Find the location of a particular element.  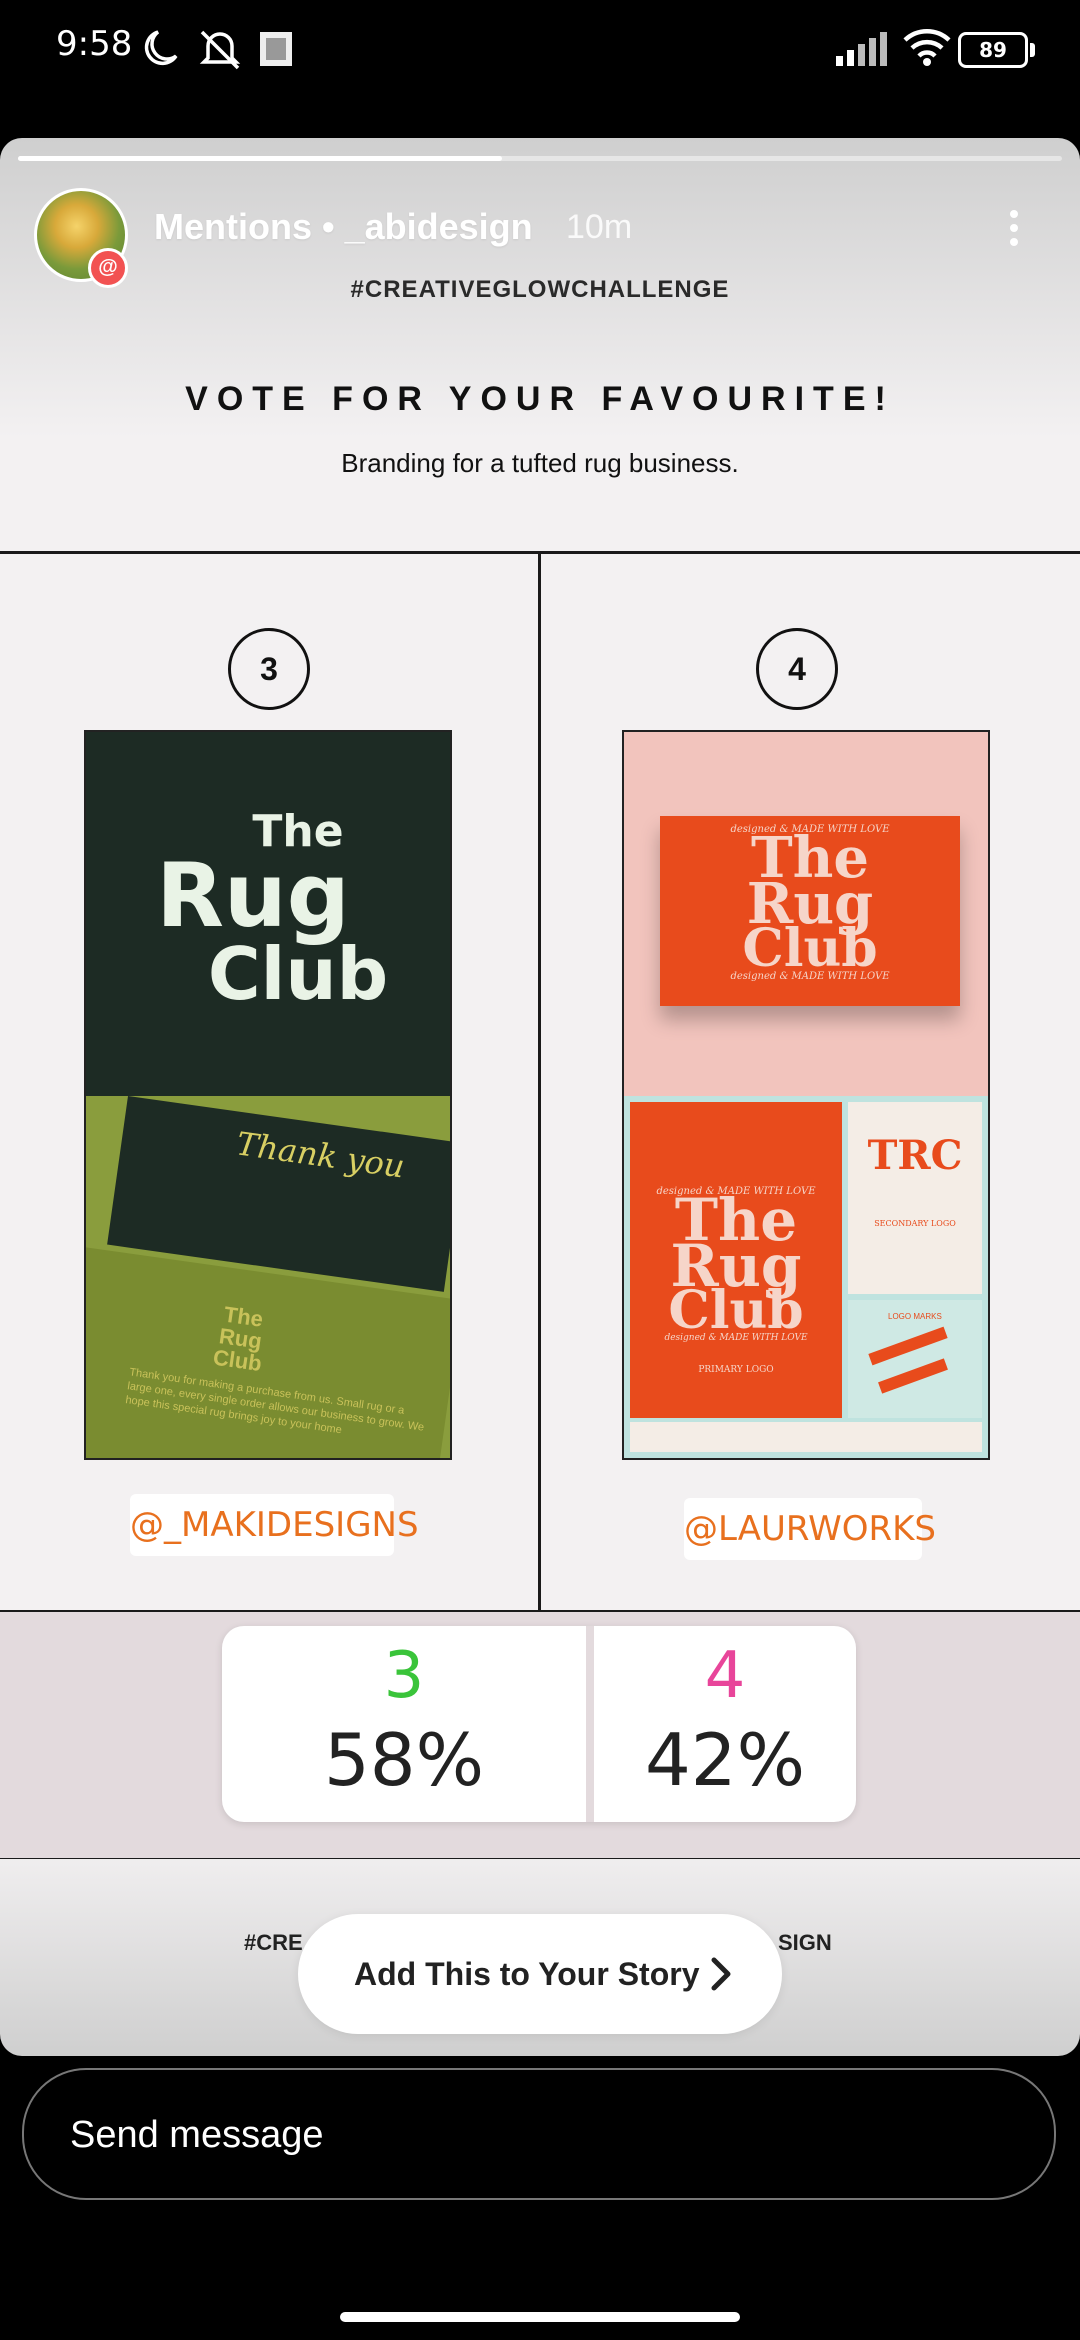

poll-sticker: 3 58% 4 42% is located at coordinates (539, 1724).